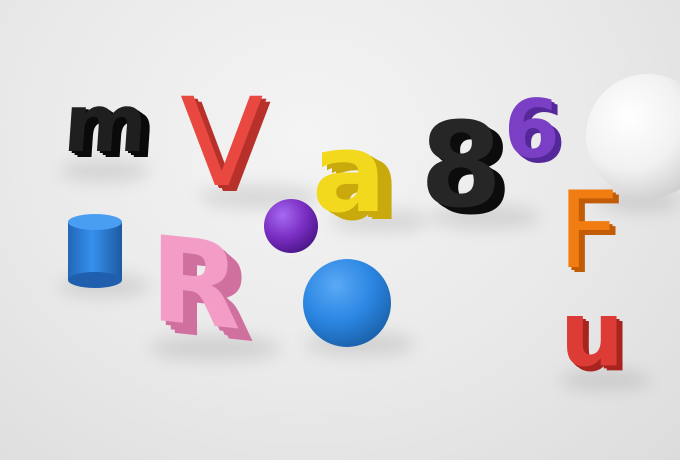  What do you see at coordinates (222, 143) in the screenshot?
I see `letter-v: V` at bounding box center [222, 143].